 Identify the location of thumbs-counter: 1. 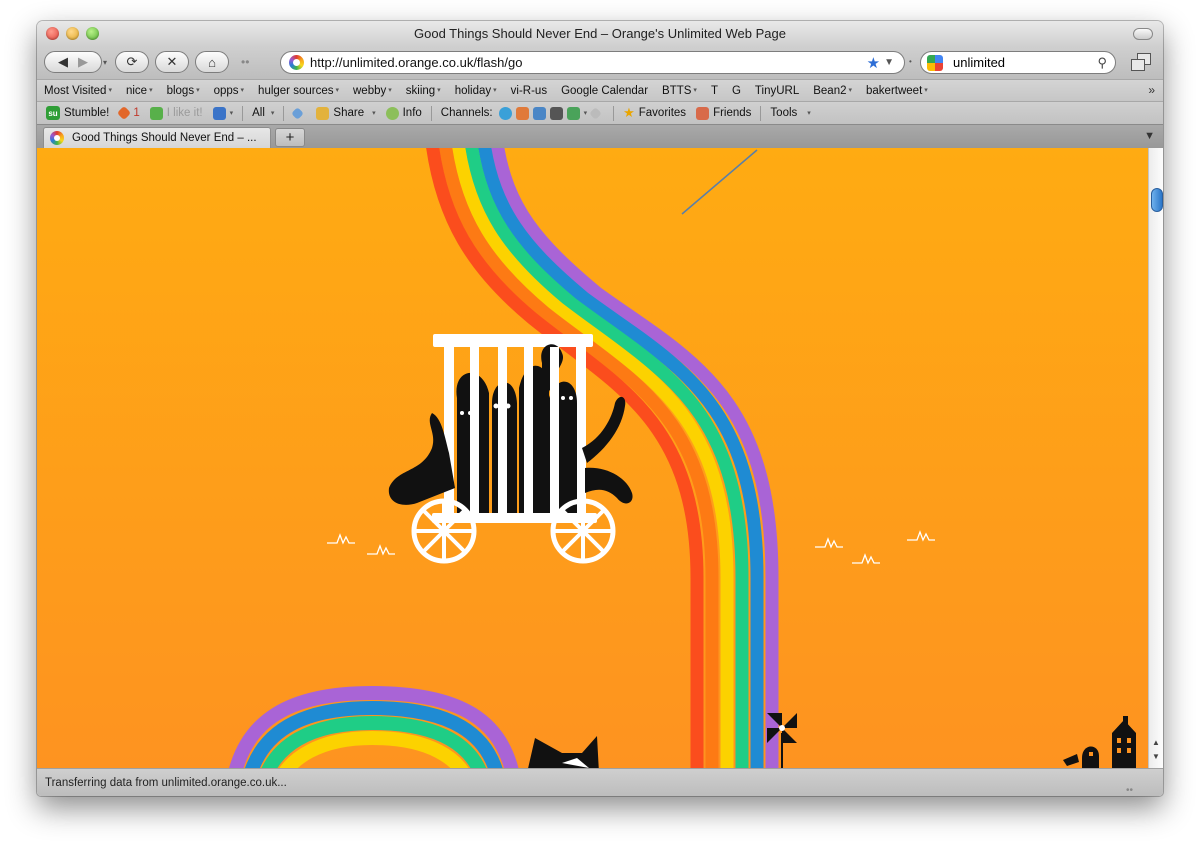
(129, 113).